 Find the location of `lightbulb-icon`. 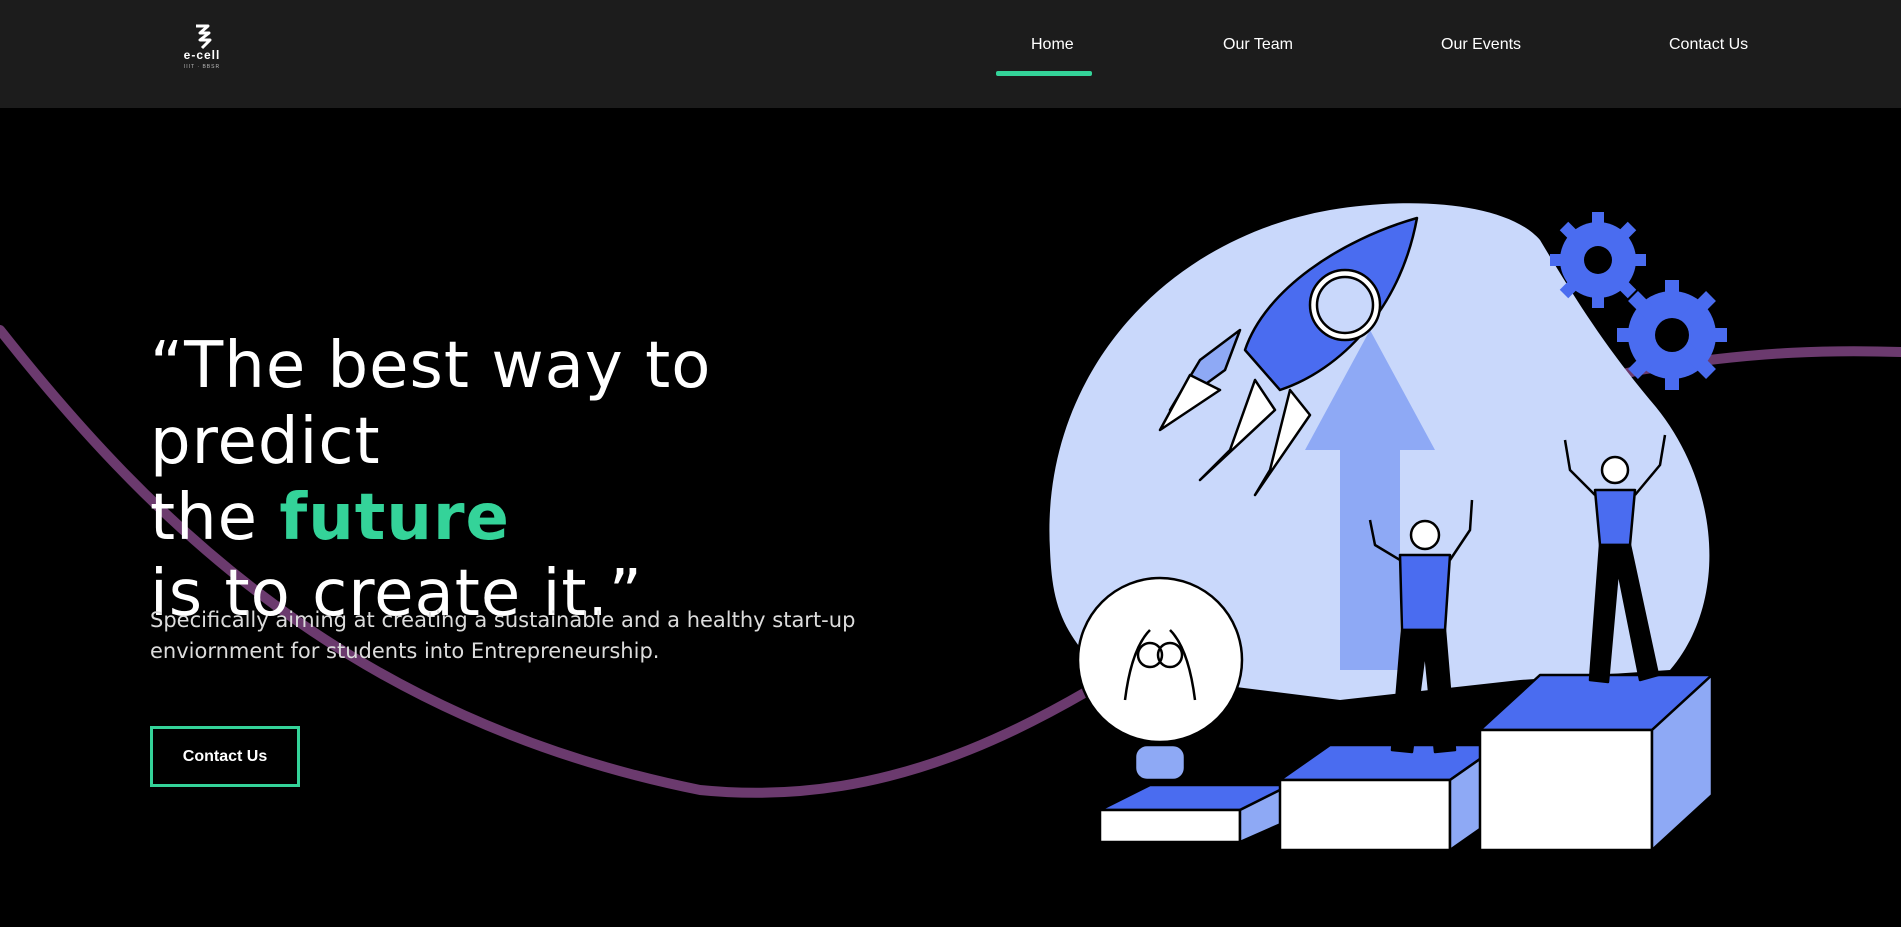

lightbulb-icon is located at coordinates (1160, 679).